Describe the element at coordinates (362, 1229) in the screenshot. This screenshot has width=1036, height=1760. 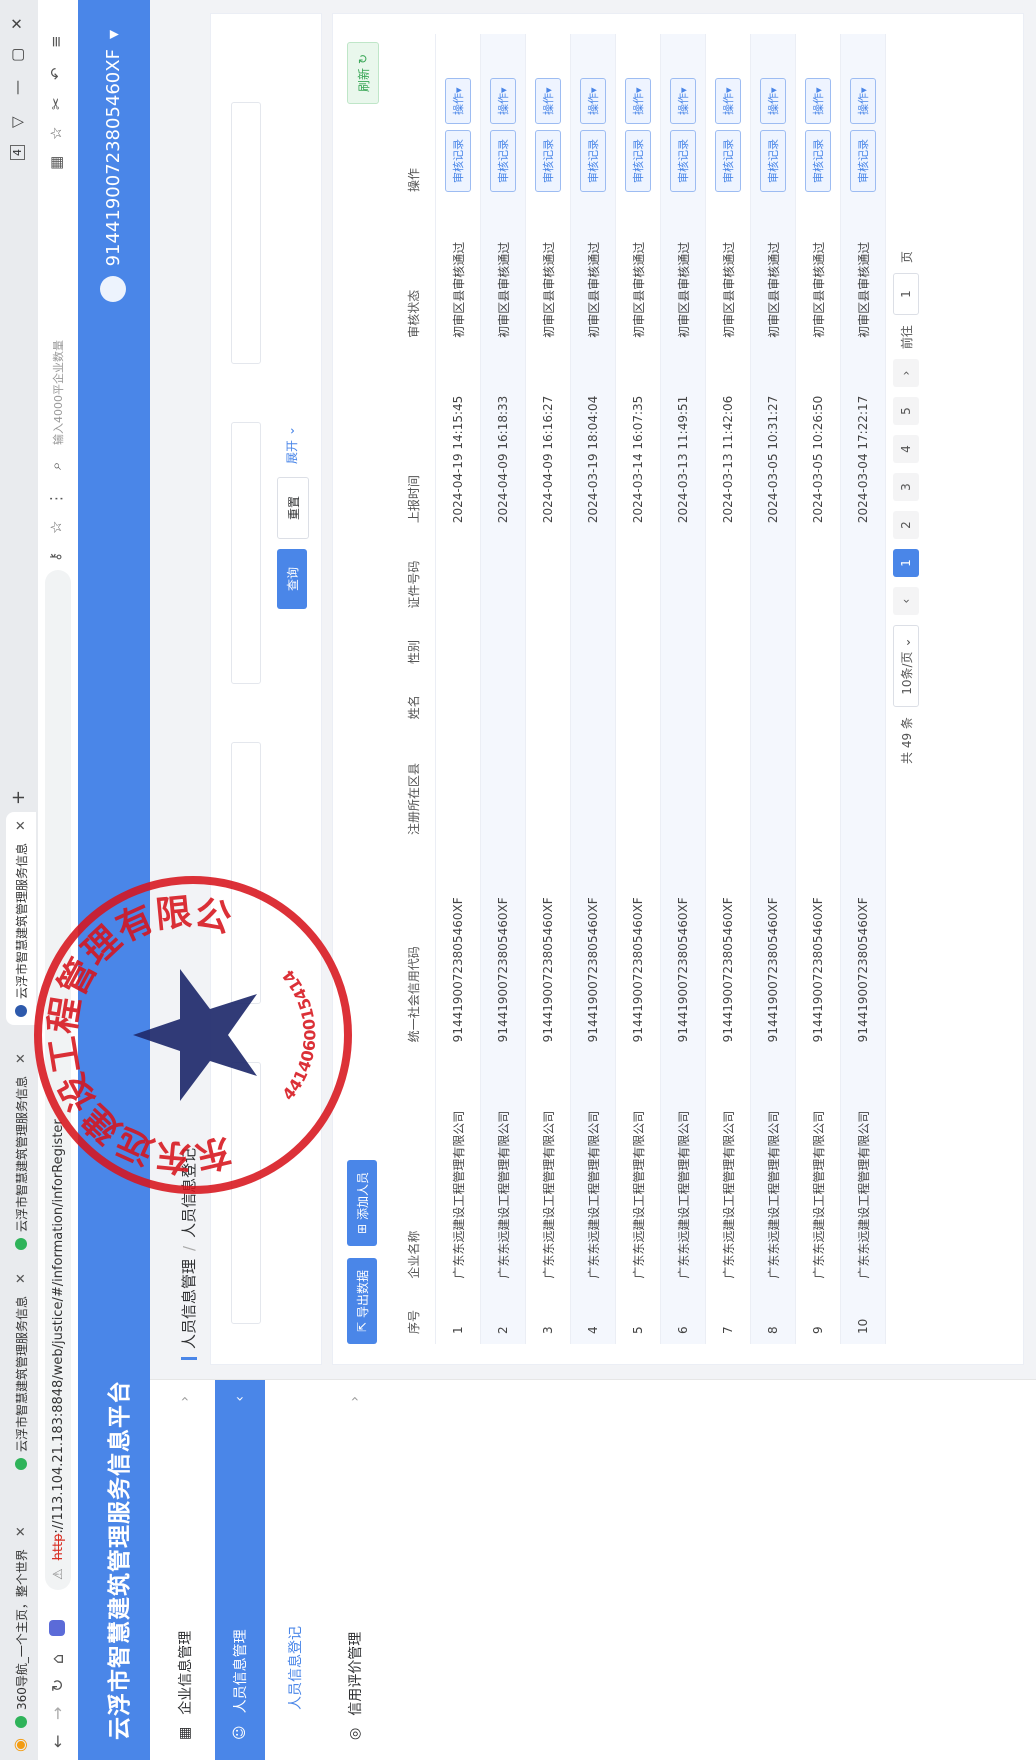
I see `plus-icon: ⊞` at that location.